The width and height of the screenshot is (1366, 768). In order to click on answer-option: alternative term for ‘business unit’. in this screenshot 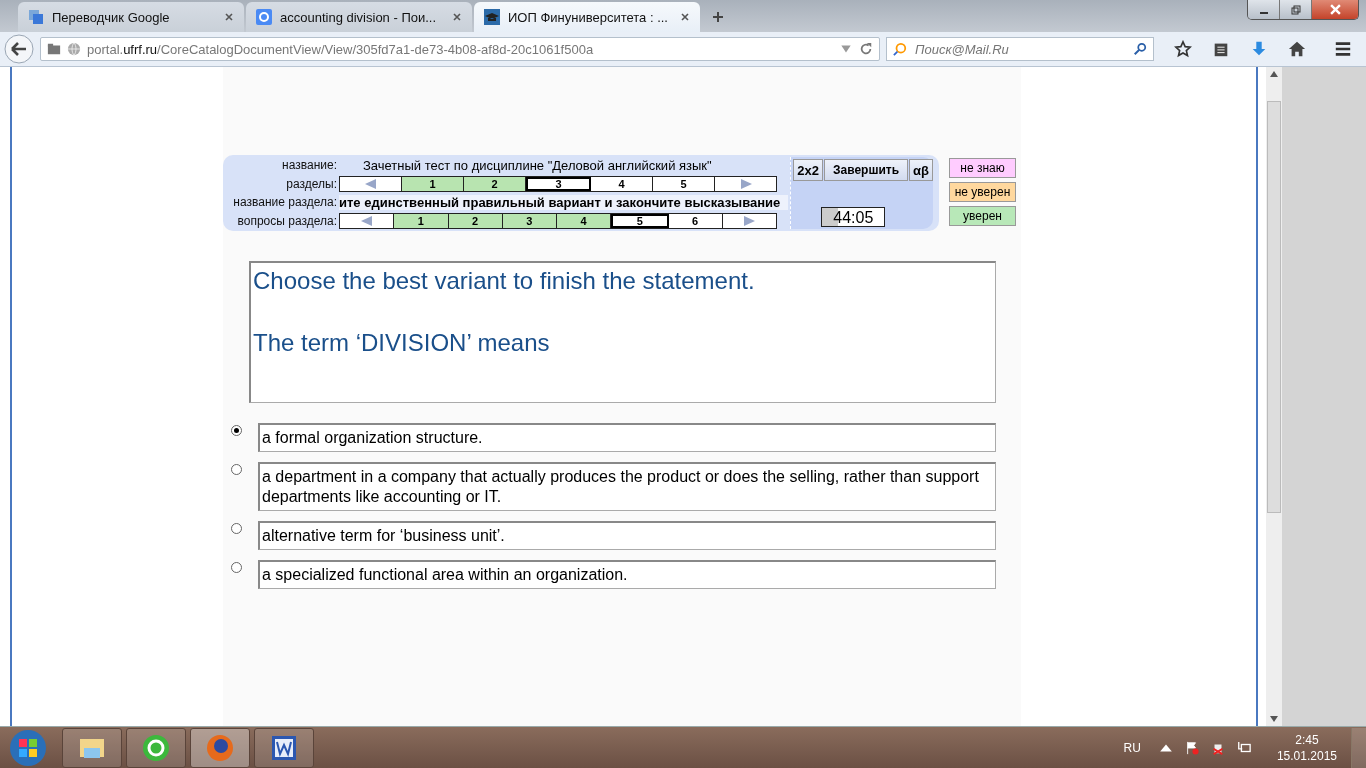, I will do `click(627, 535)`.